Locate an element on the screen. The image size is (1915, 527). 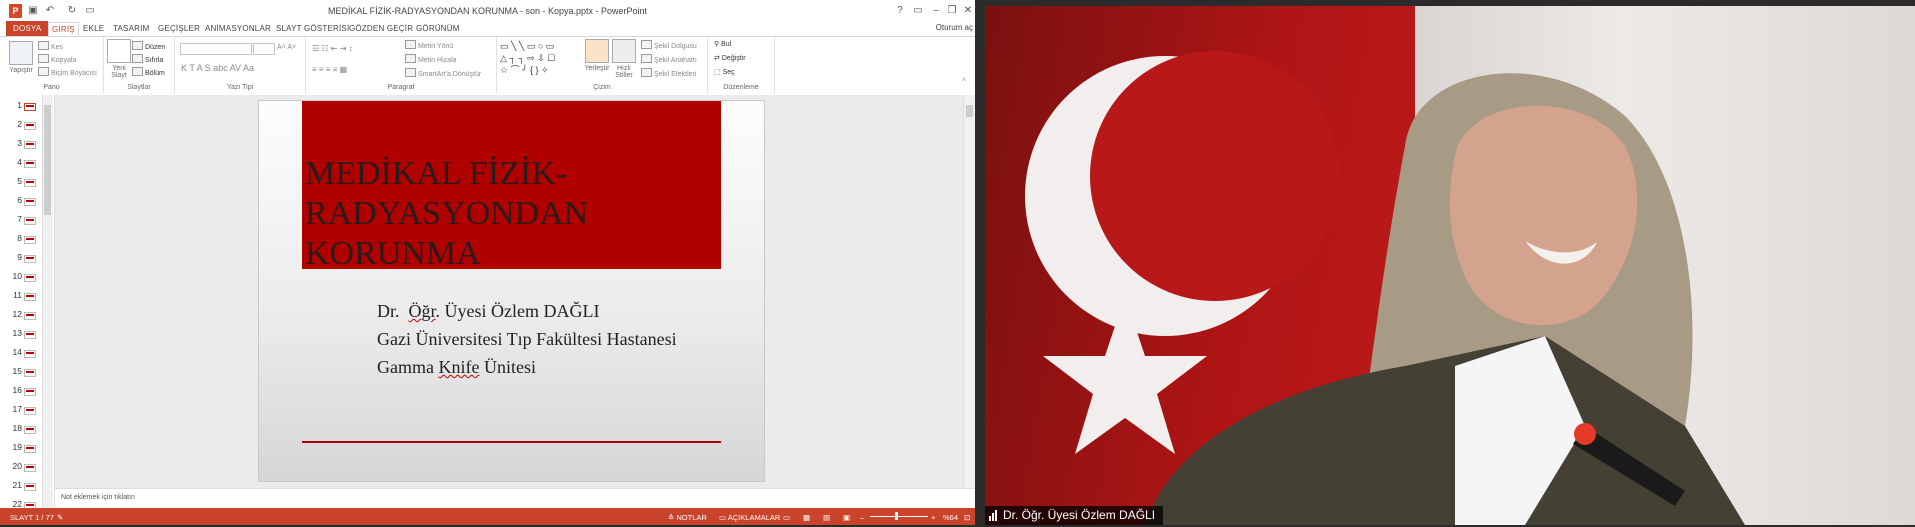
group-label: Paragraf is located at coordinates (401, 87).